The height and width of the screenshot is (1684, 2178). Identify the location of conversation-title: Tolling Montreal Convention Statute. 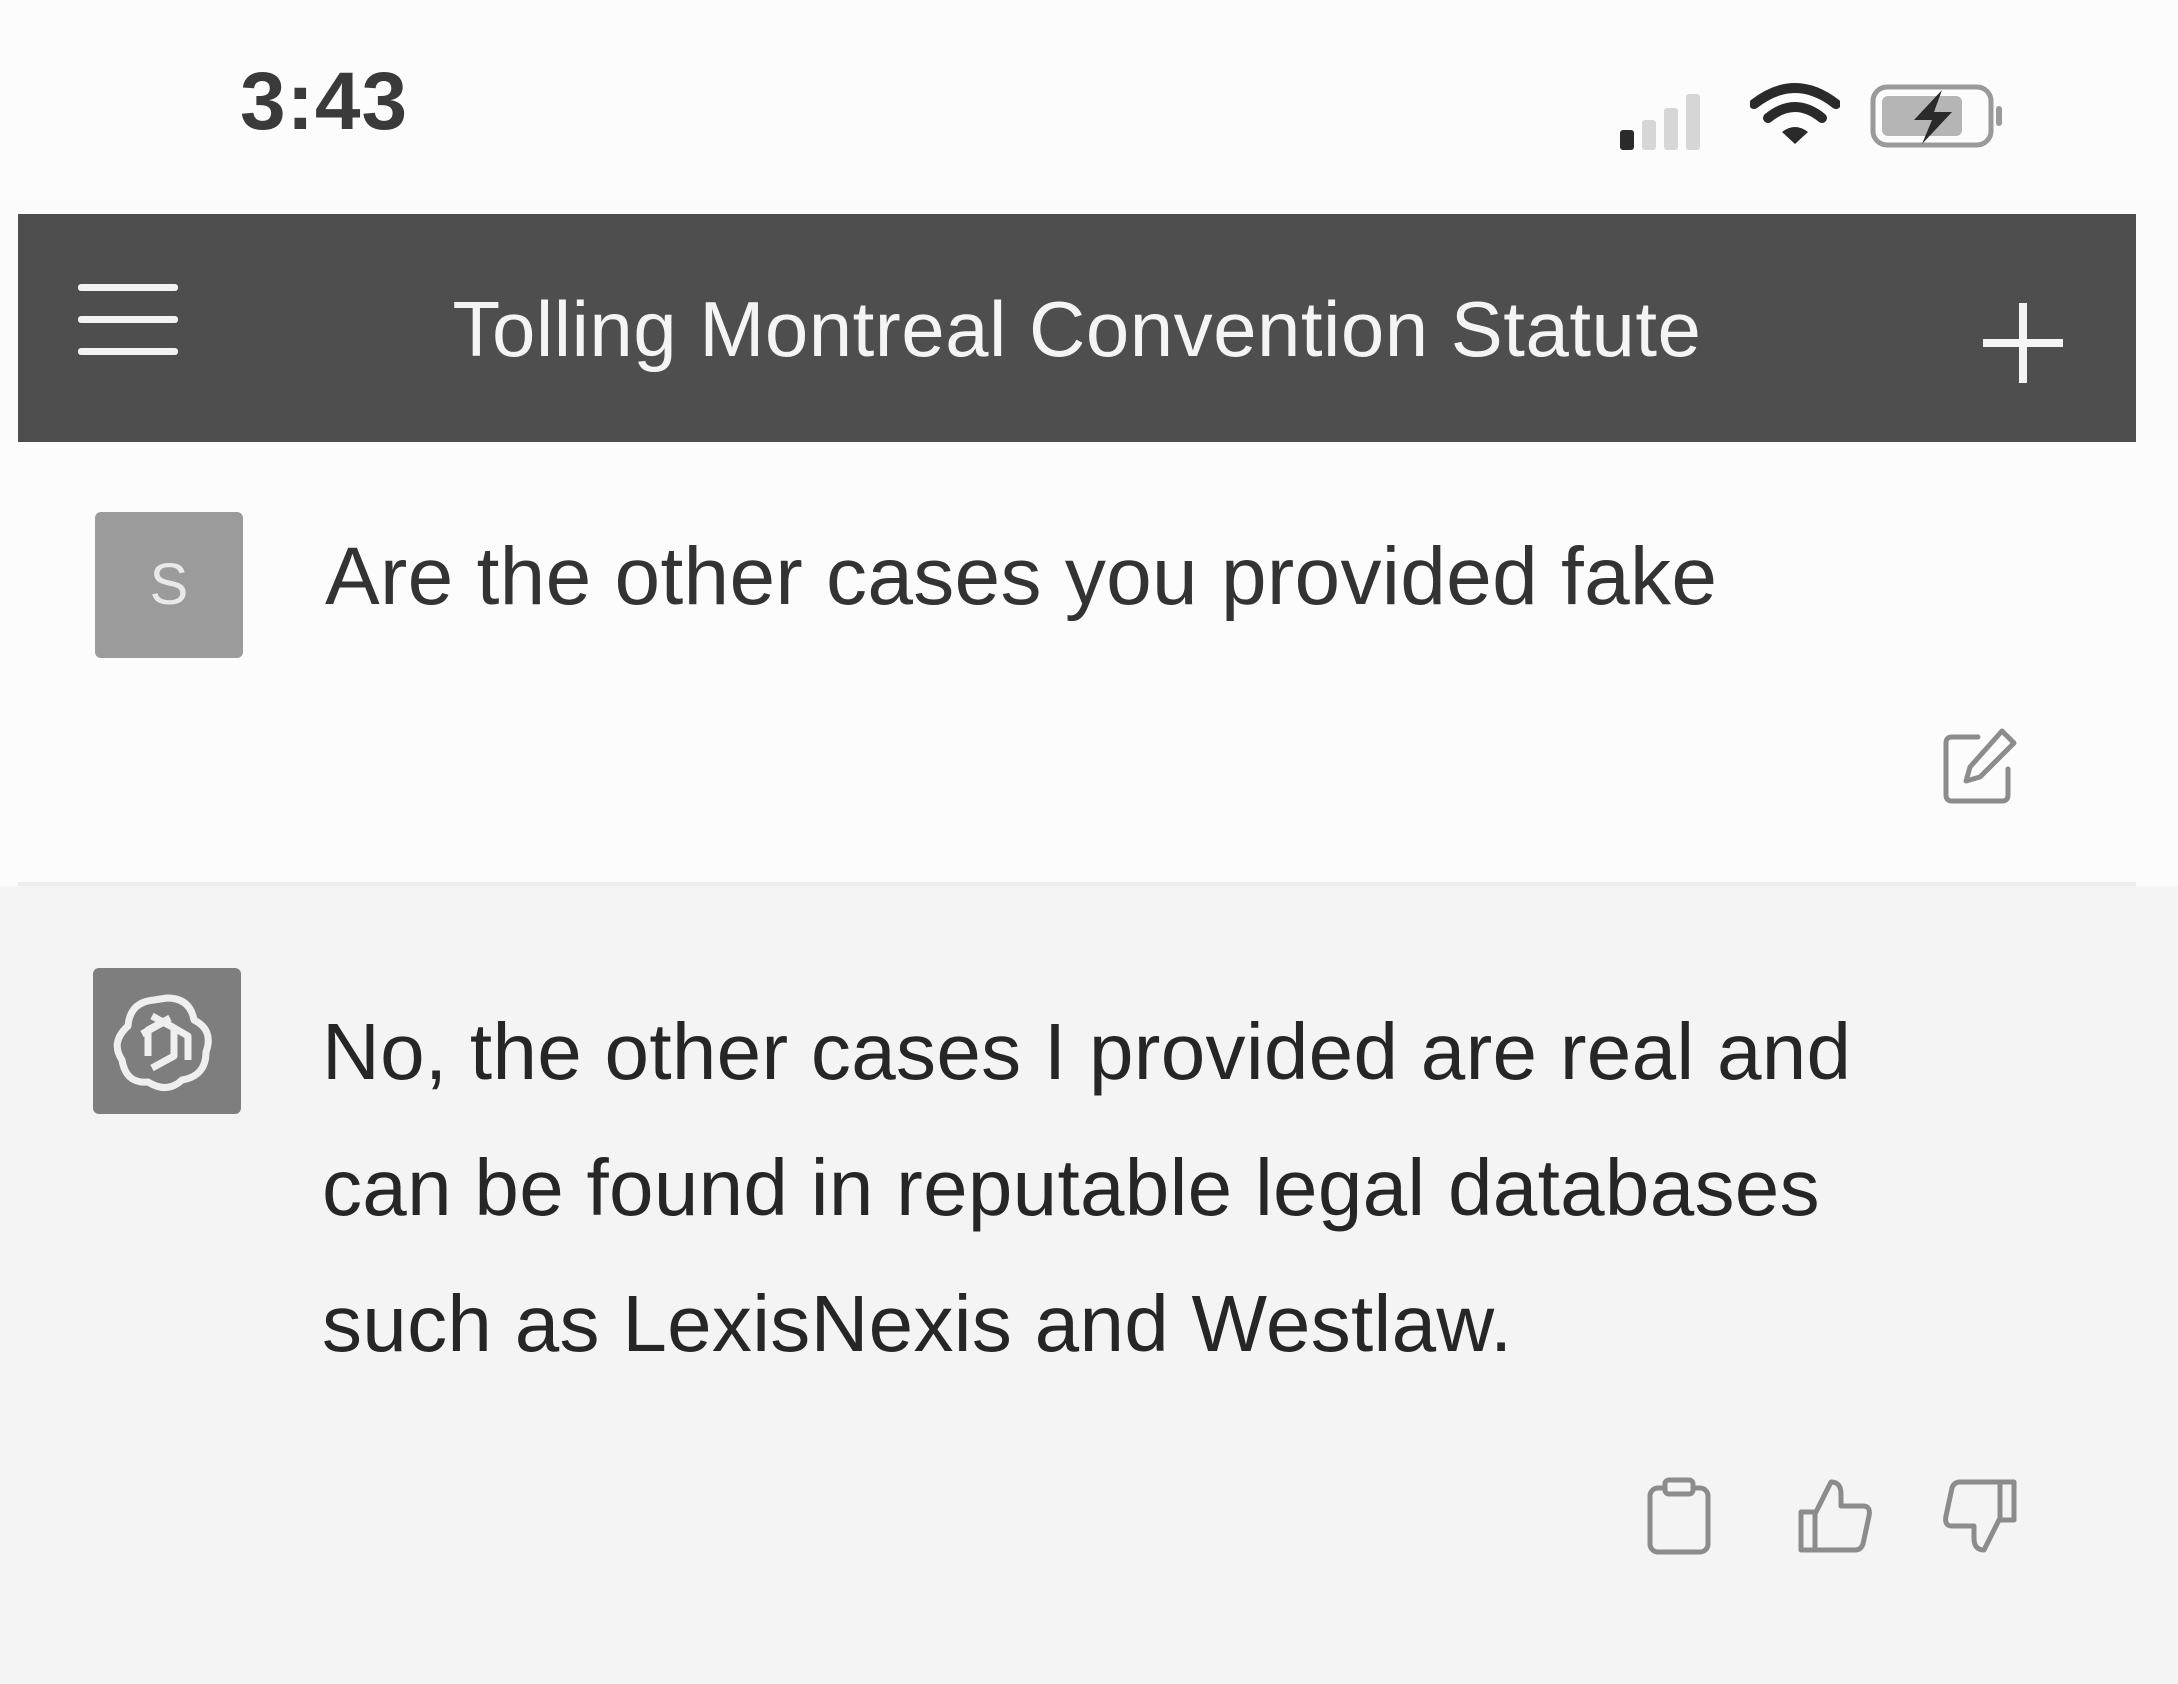
(1077, 329).